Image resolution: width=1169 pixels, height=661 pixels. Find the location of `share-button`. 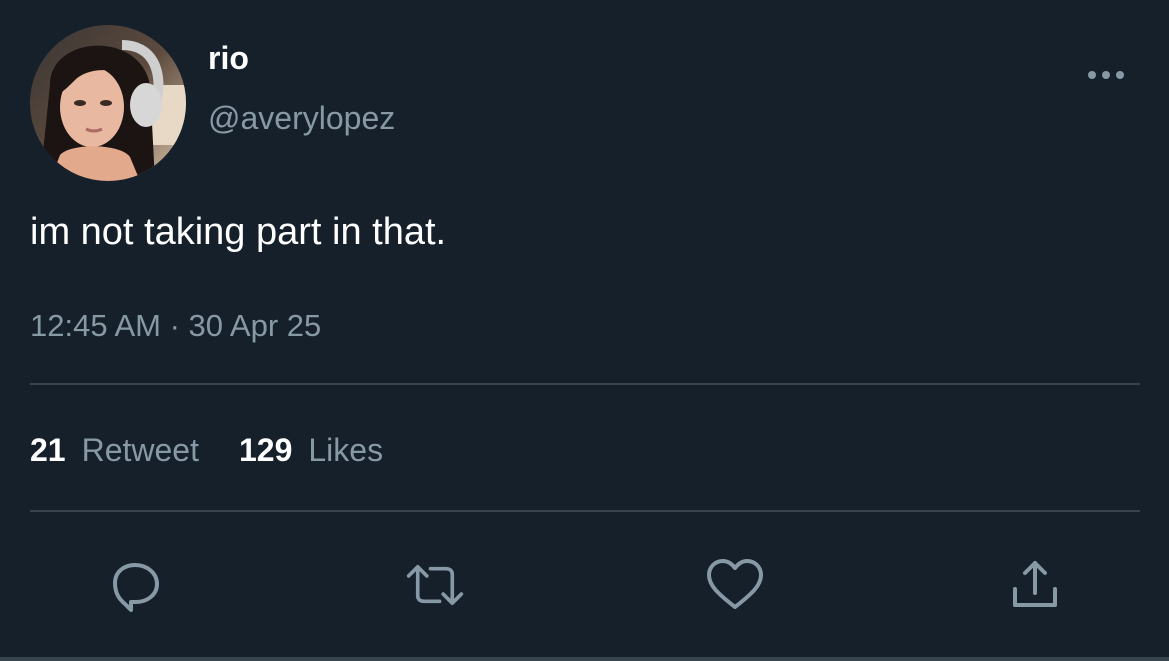

share-button is located at coordinates (1035, 585).